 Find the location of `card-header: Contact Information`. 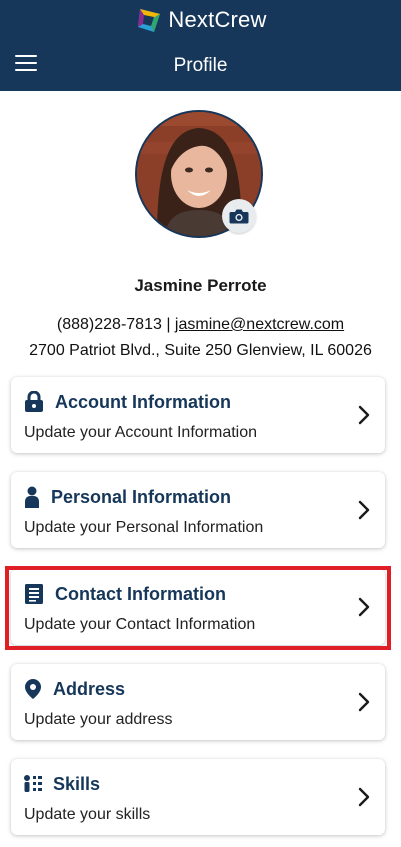

card-header: Contact Information is located at coordinates (124, 594).